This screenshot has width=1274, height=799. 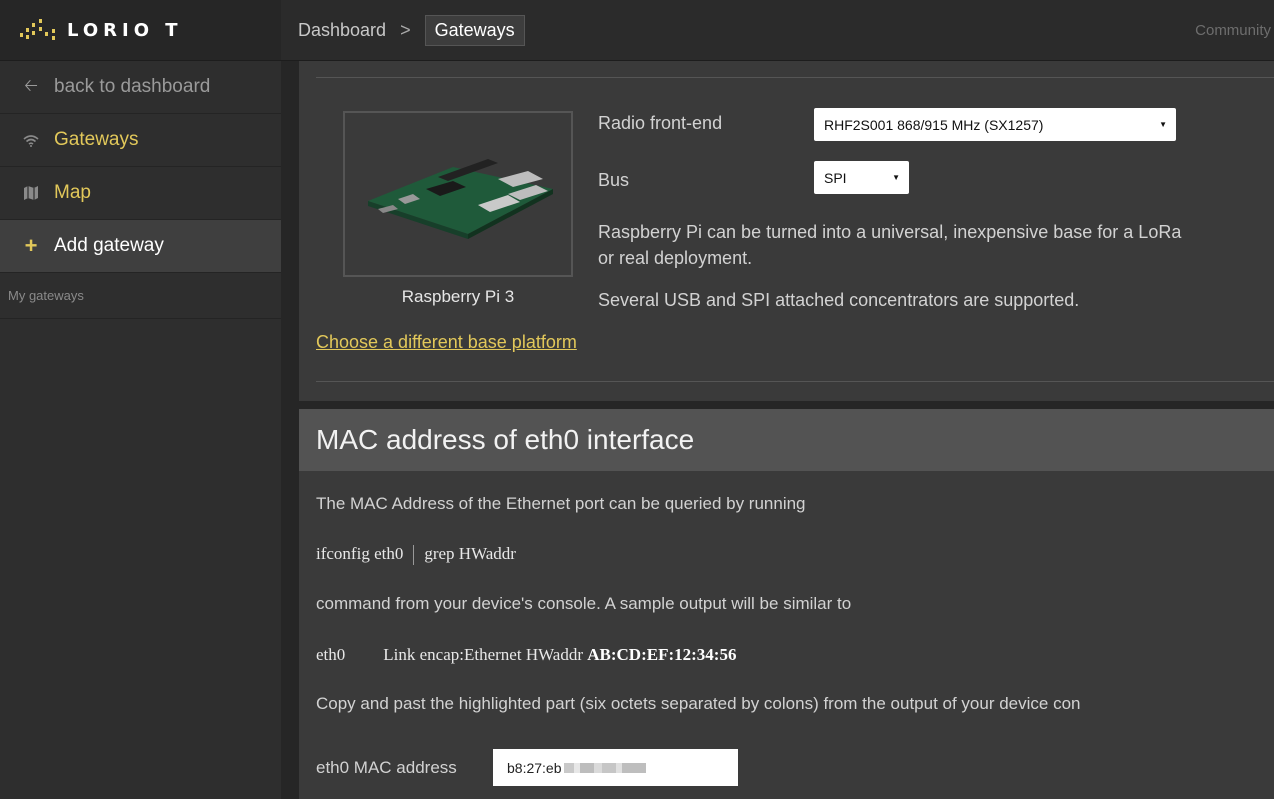 I want to click on mac-section-title: MAC address of eth0 interface, so click(x=786, y=440).